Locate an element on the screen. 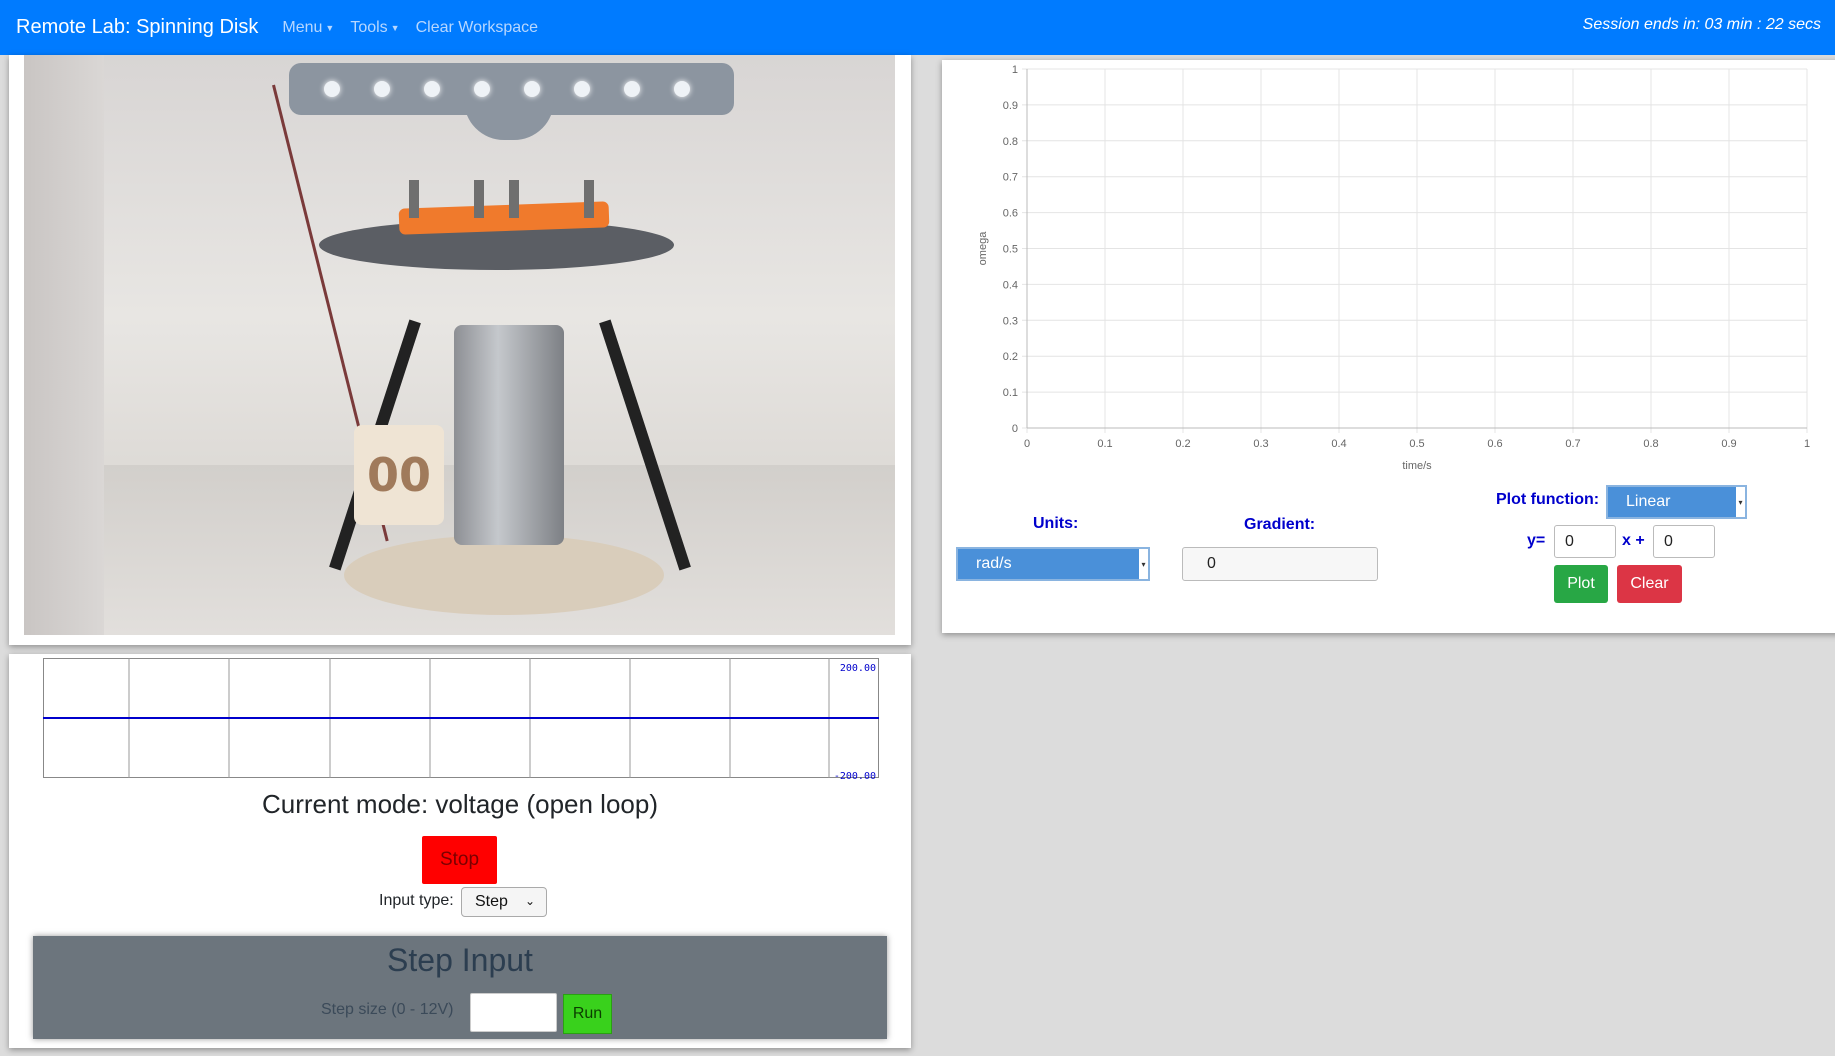  y-value: 0 is located at coordinates (1569, 541).